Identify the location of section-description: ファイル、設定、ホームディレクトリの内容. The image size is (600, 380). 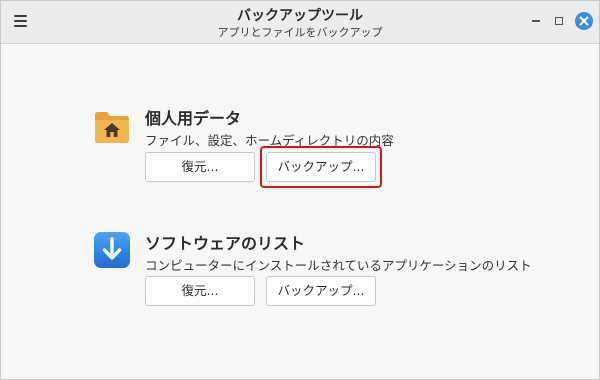
(269, 140).